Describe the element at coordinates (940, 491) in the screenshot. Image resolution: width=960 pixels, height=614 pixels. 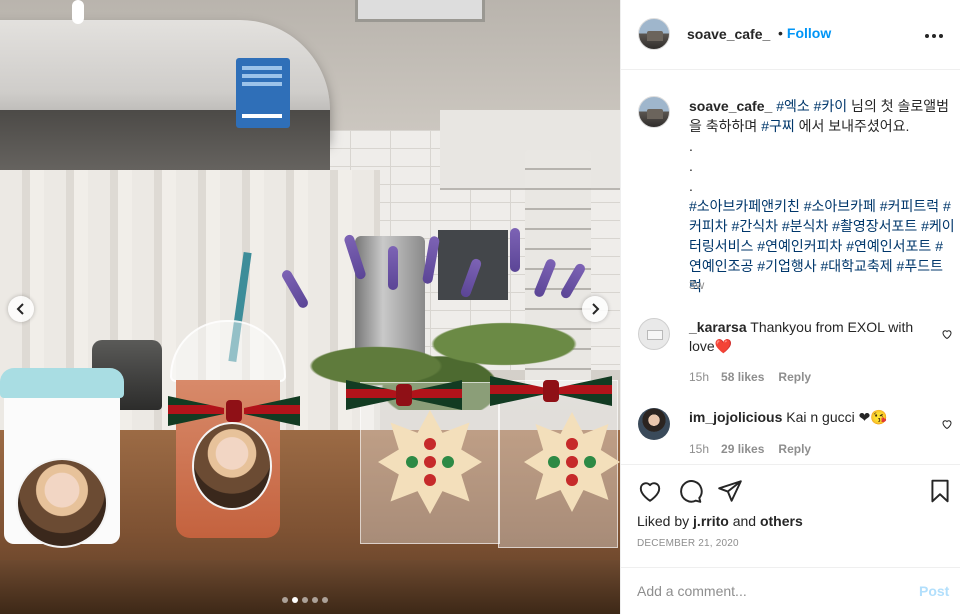
I see `bookmark-icon` at that location.